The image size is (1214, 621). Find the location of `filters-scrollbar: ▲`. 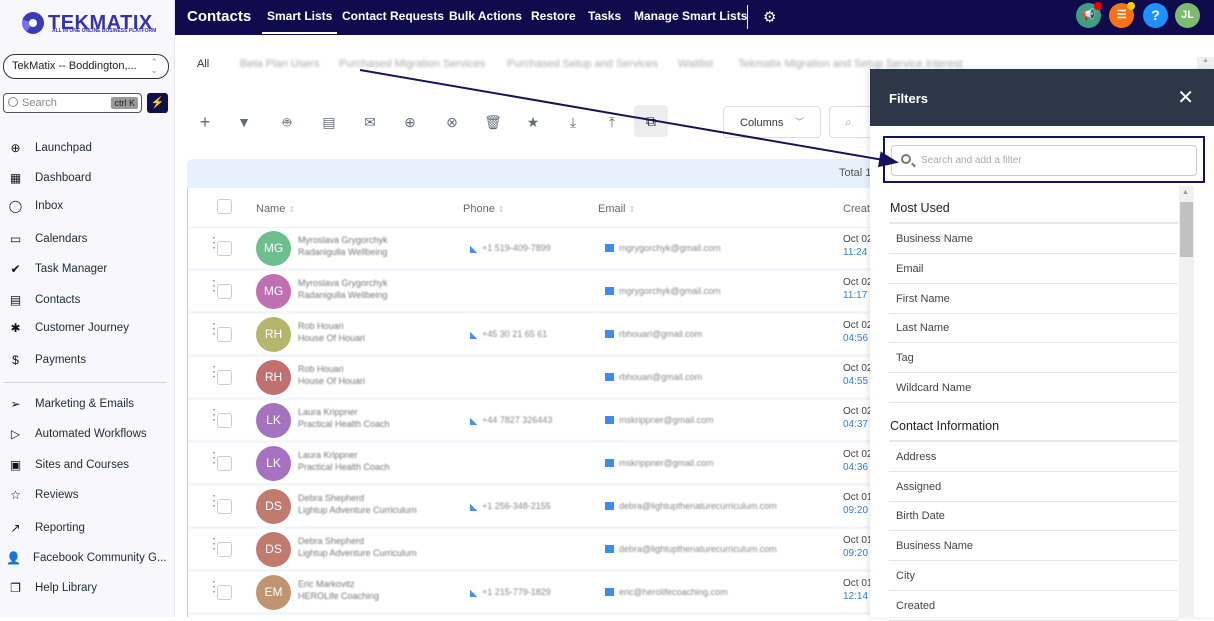

filters-scrollbar: ▲ is located at coordinates (1186, 401).